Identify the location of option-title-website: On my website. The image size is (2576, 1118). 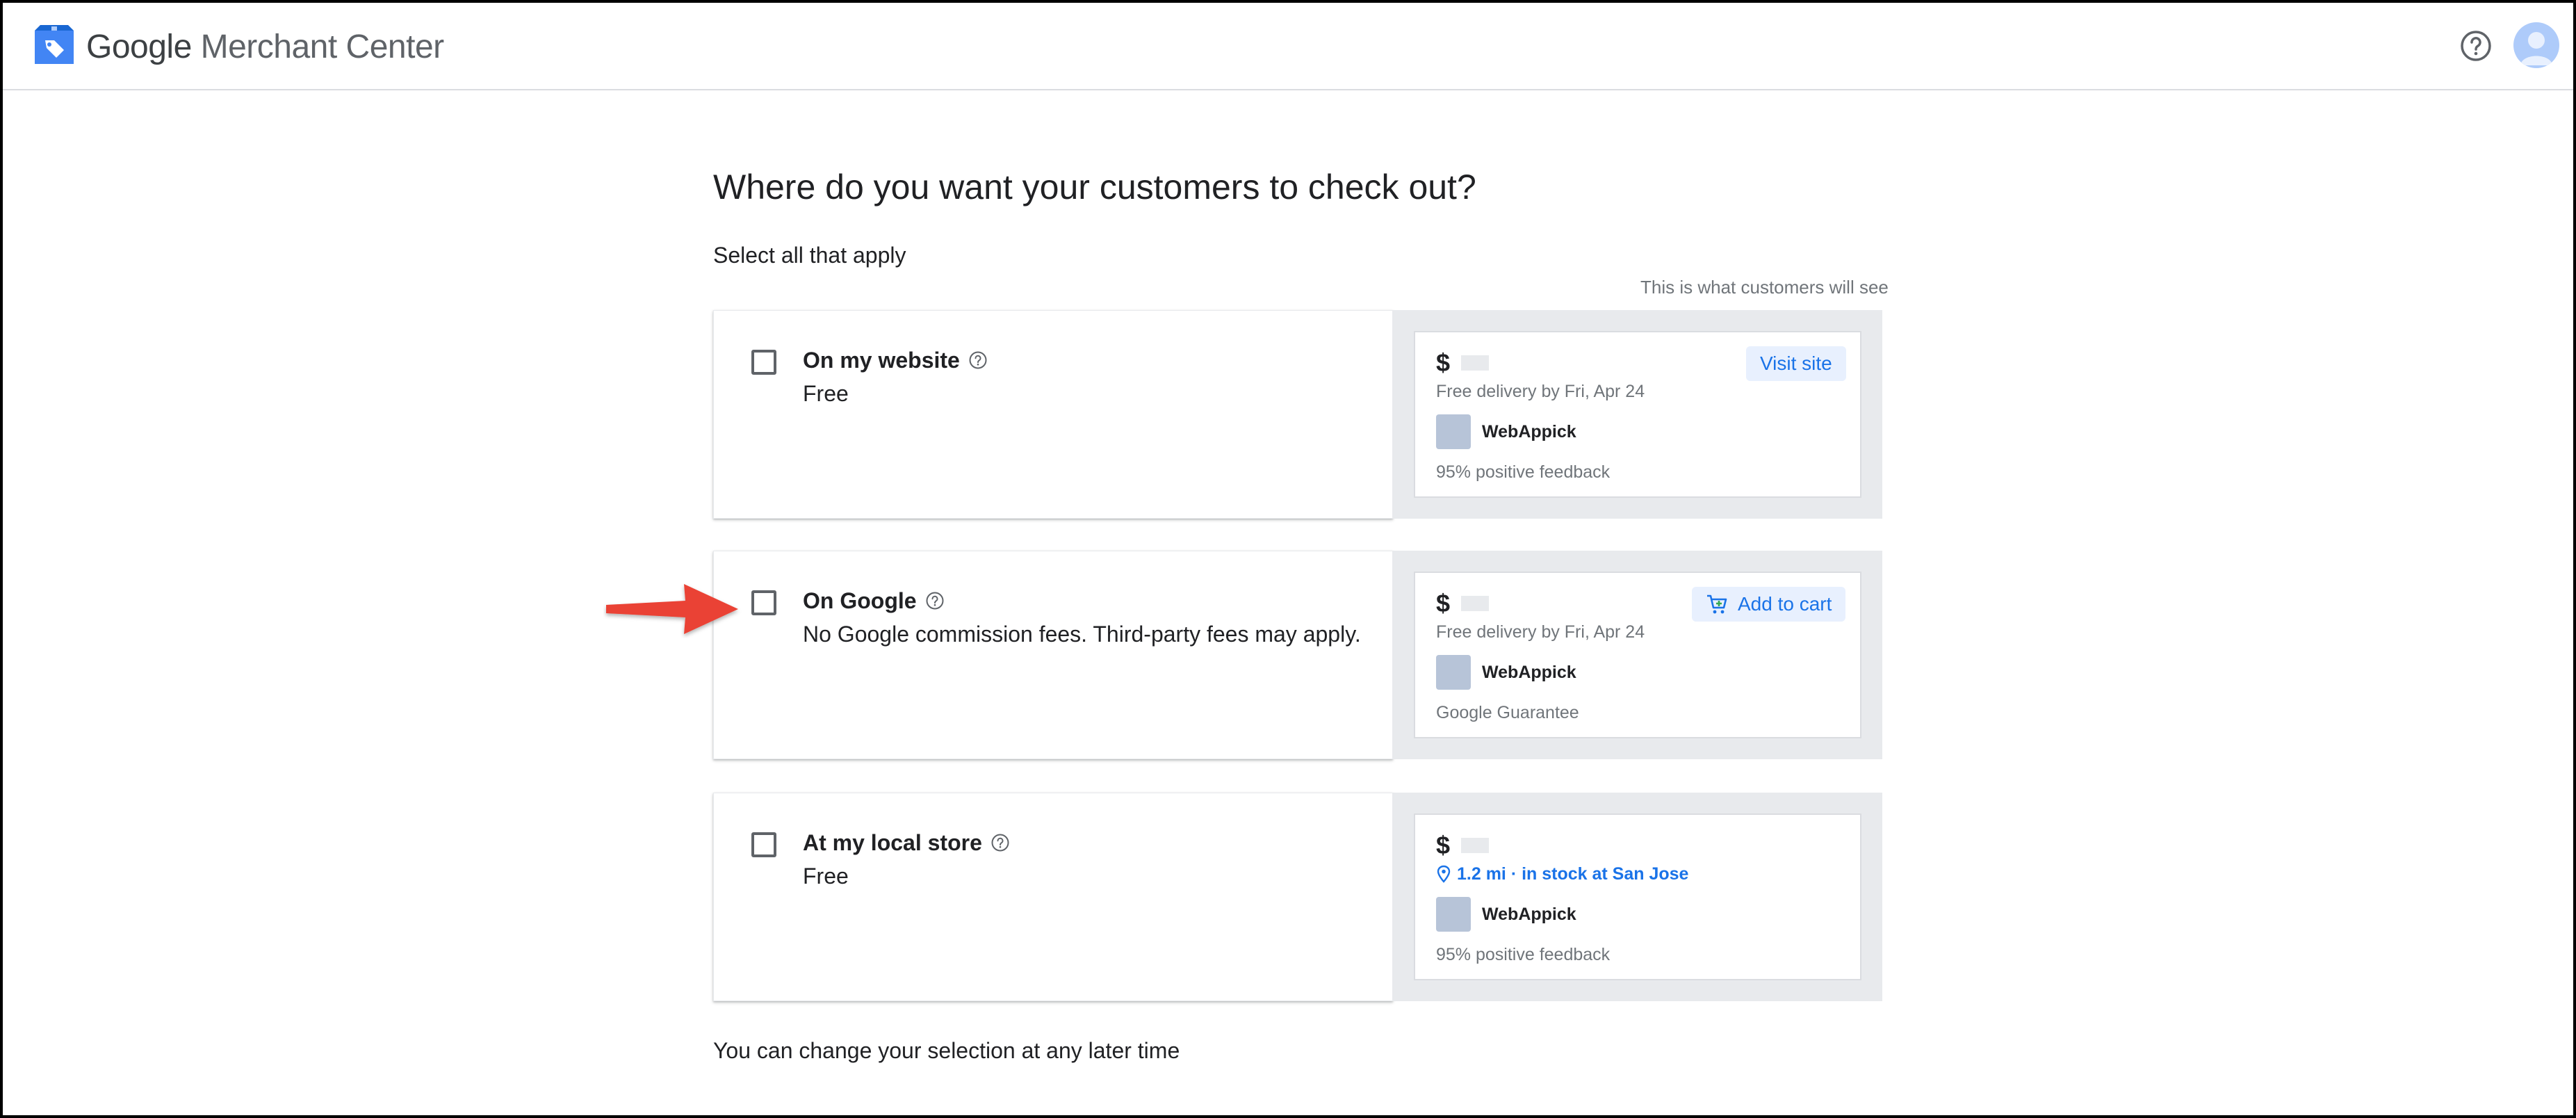
(895, 361).